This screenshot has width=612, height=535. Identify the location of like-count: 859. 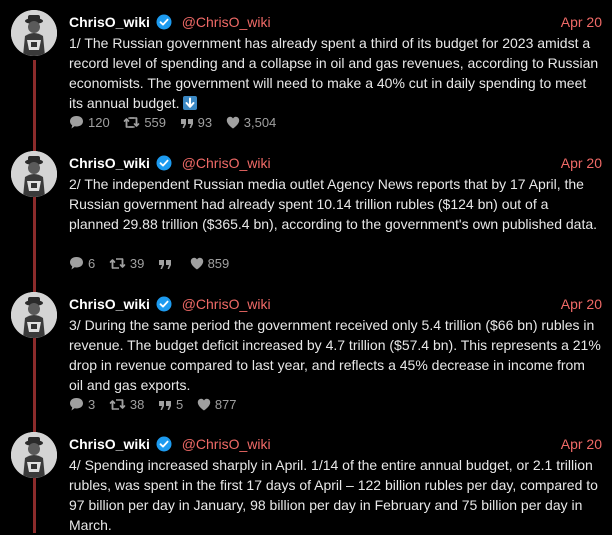
(218, 263).